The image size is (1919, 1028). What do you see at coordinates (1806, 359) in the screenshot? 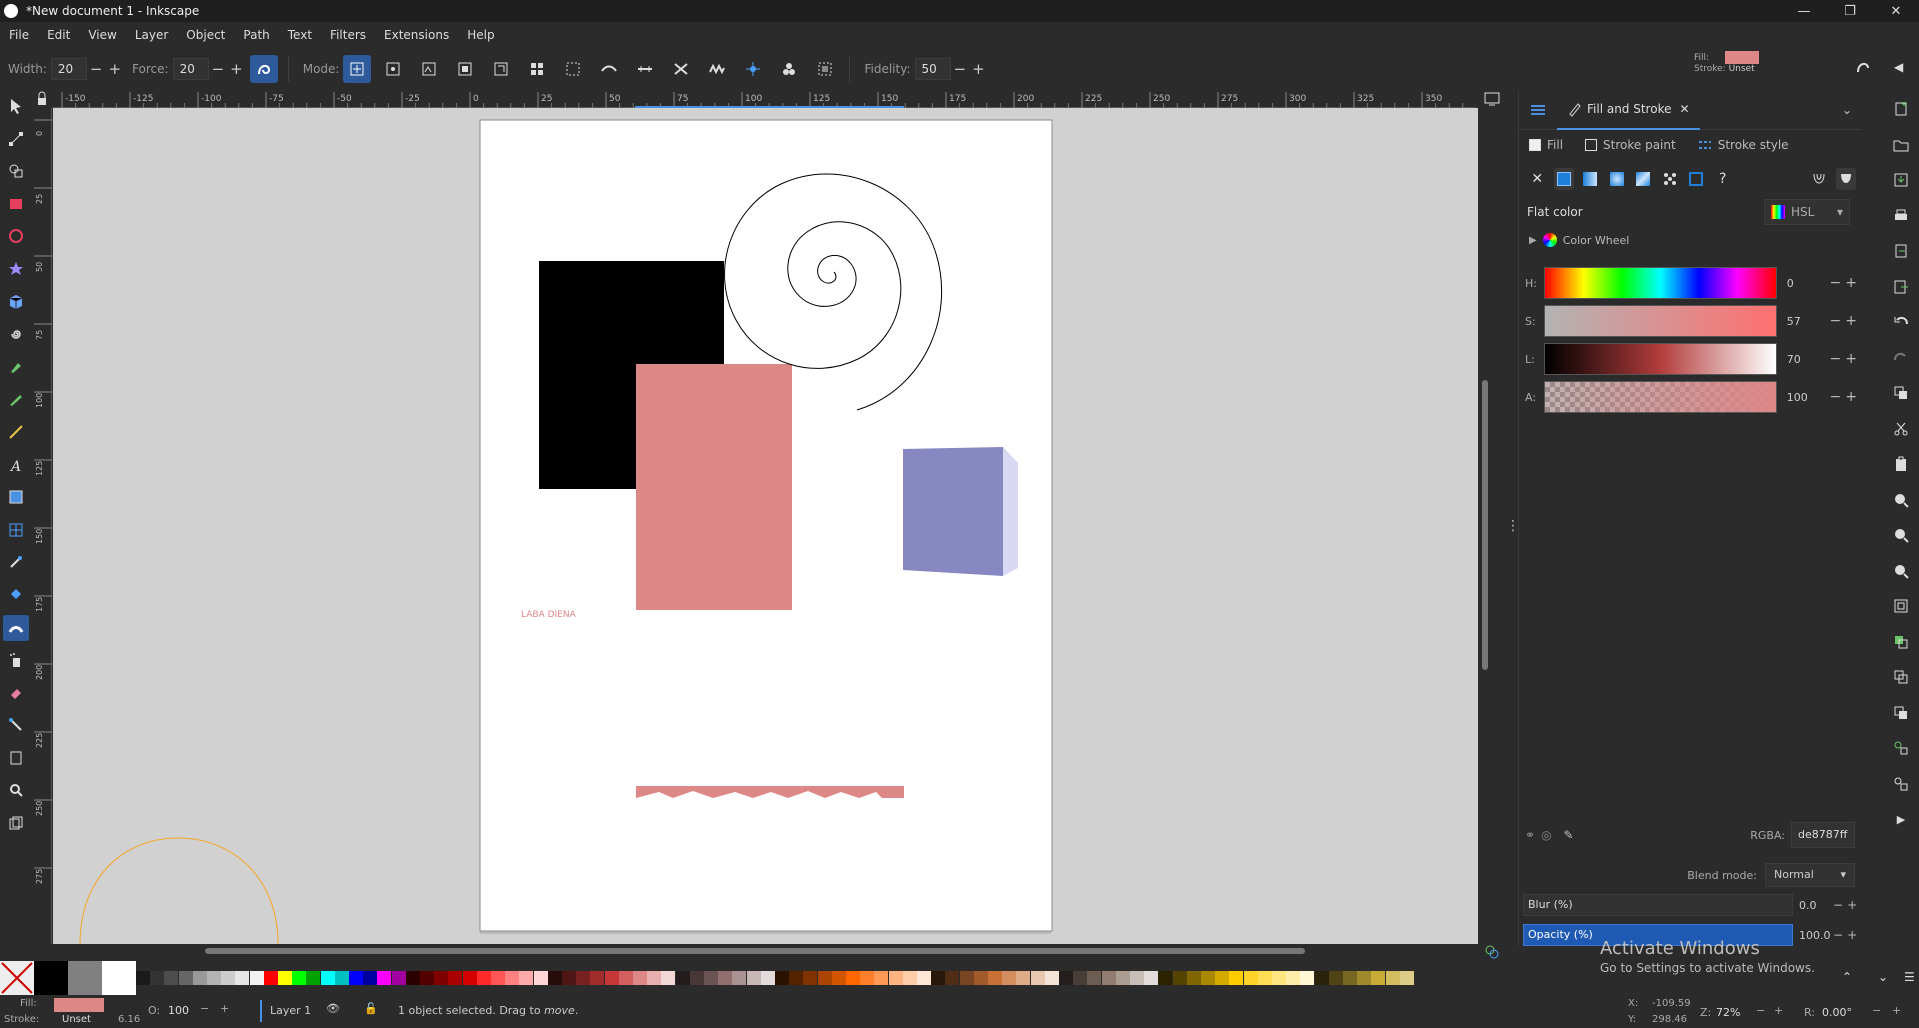
I see `lightness-value: 70` at bounding box center [1806, 359].